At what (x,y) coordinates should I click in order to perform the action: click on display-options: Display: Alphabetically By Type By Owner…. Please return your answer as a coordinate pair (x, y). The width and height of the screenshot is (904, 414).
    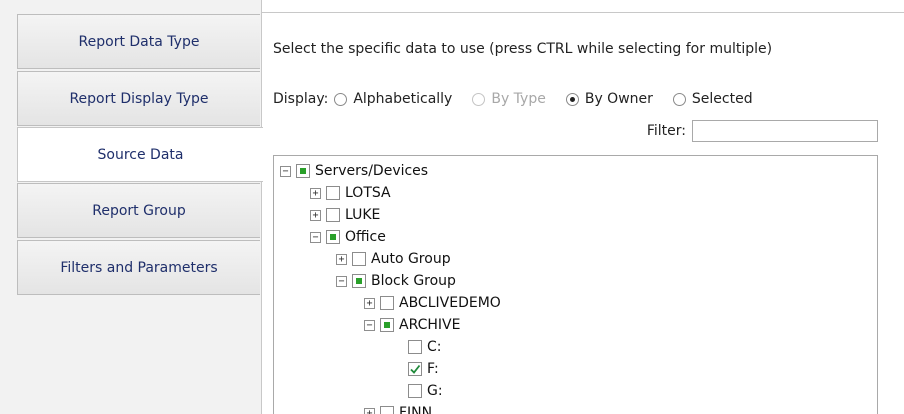
    Looking at the image, I should click on (523, 99).